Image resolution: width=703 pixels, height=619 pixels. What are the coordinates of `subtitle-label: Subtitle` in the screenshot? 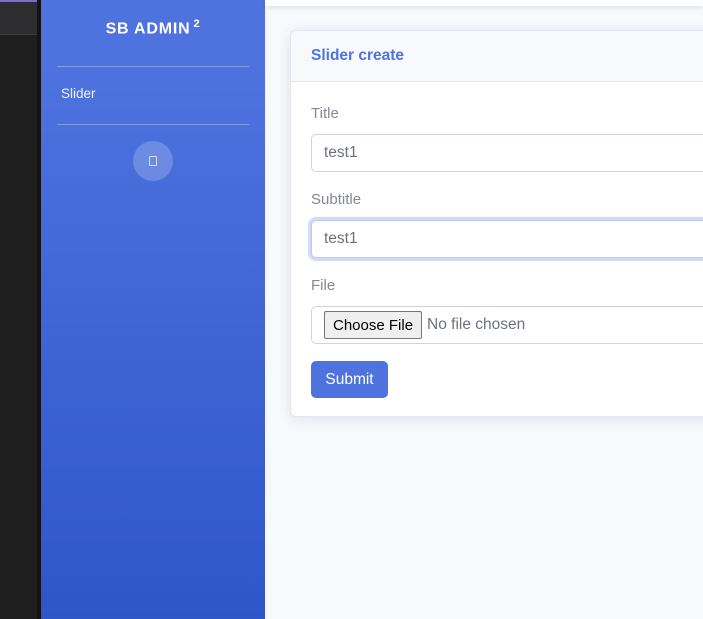 It's located at (336, 199).